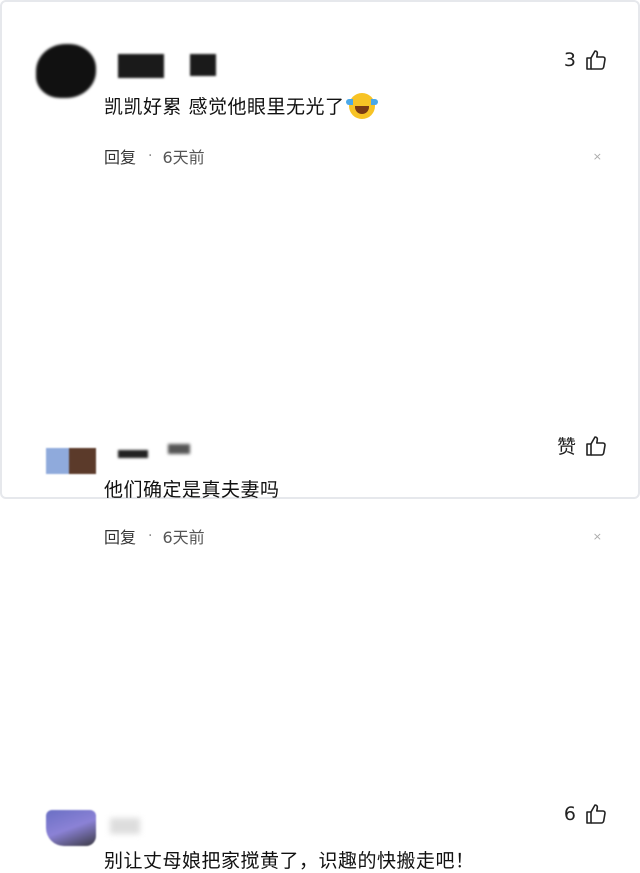 This screenshot has width=640, height=873. I want to click on comment-text: 凯凯好累 感觉他眼里无光了, so click(241, 105).